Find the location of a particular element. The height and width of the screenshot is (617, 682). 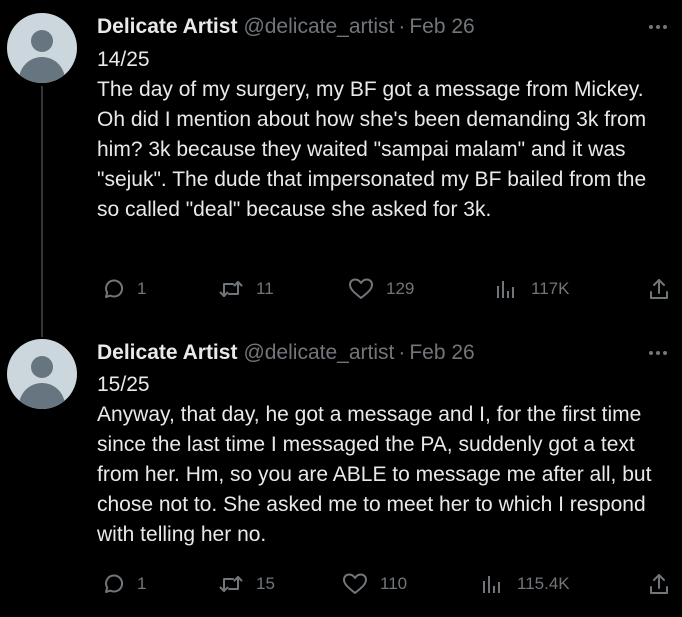

views-button: 117K is located at coordinates (531, 289).